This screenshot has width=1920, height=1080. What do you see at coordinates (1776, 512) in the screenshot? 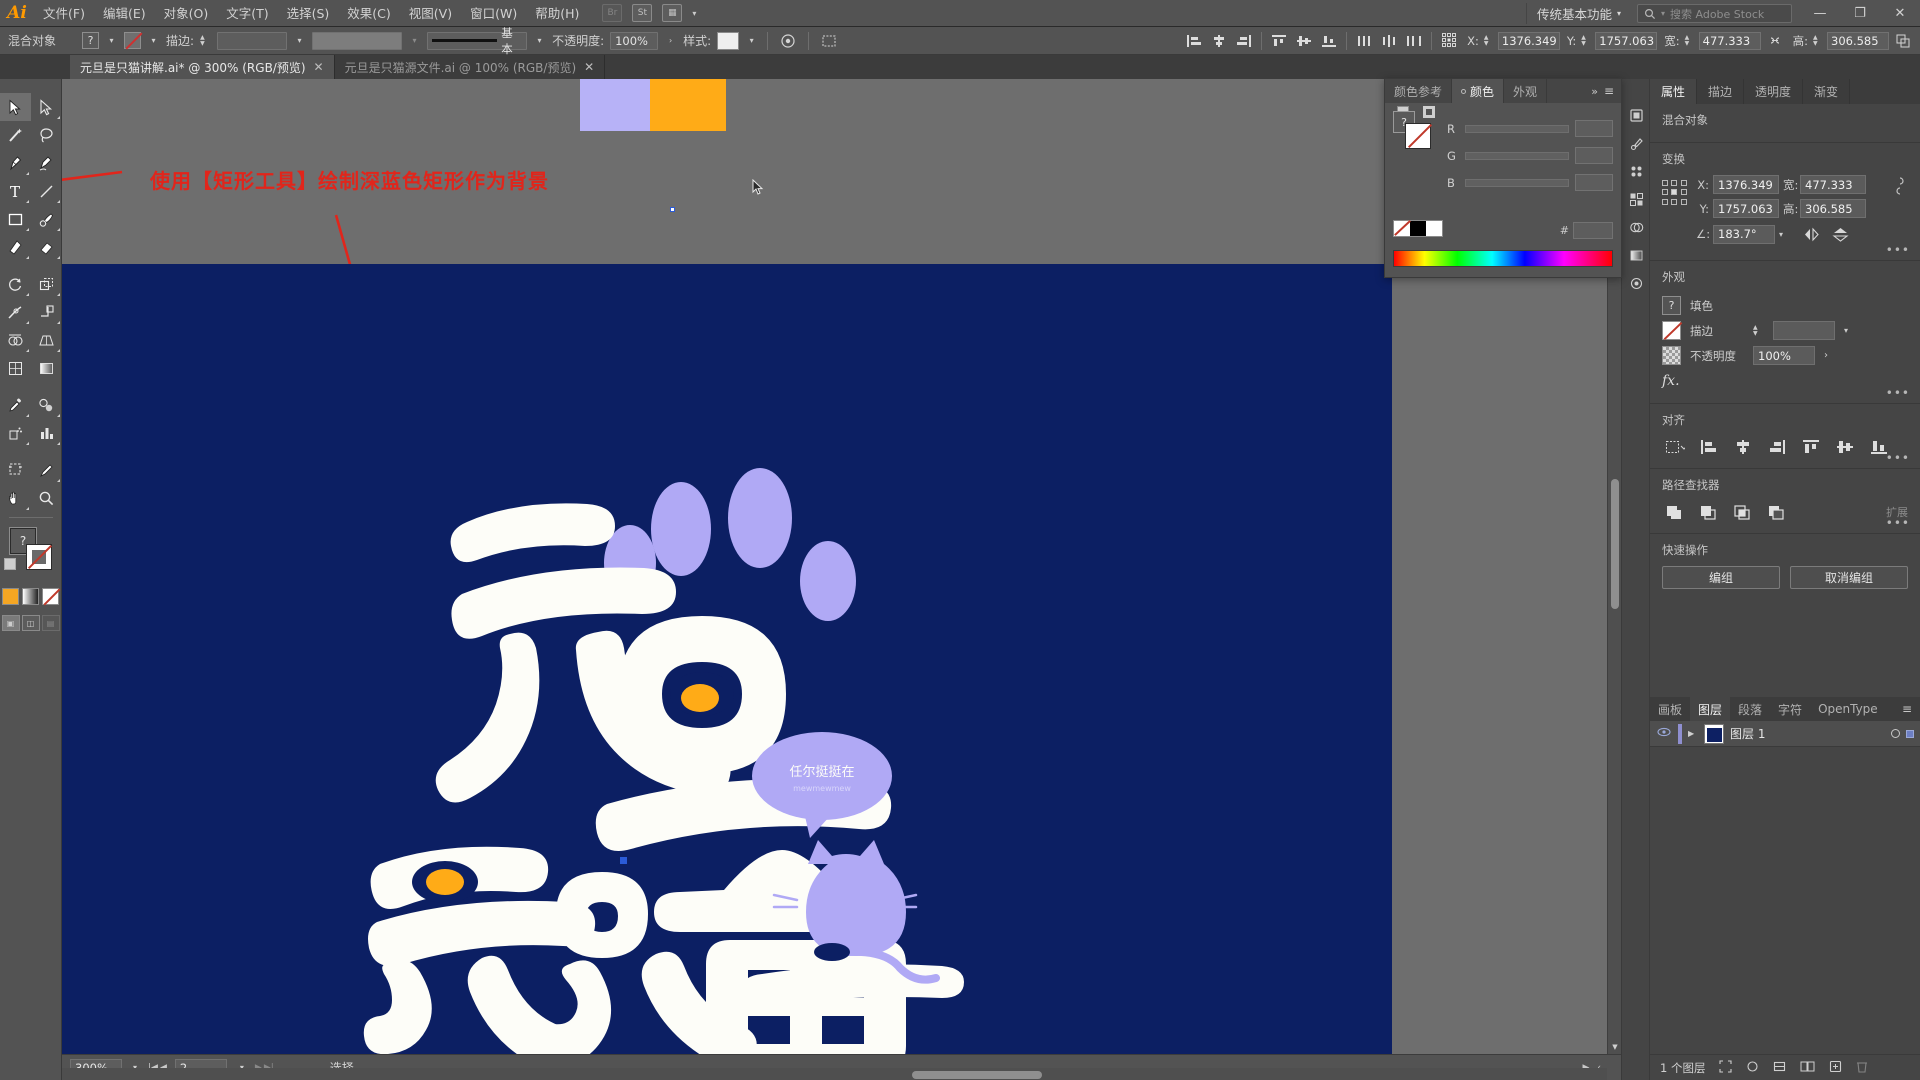
I see `pathfinder-exclude-icon` at bounding box center [1776, 512].